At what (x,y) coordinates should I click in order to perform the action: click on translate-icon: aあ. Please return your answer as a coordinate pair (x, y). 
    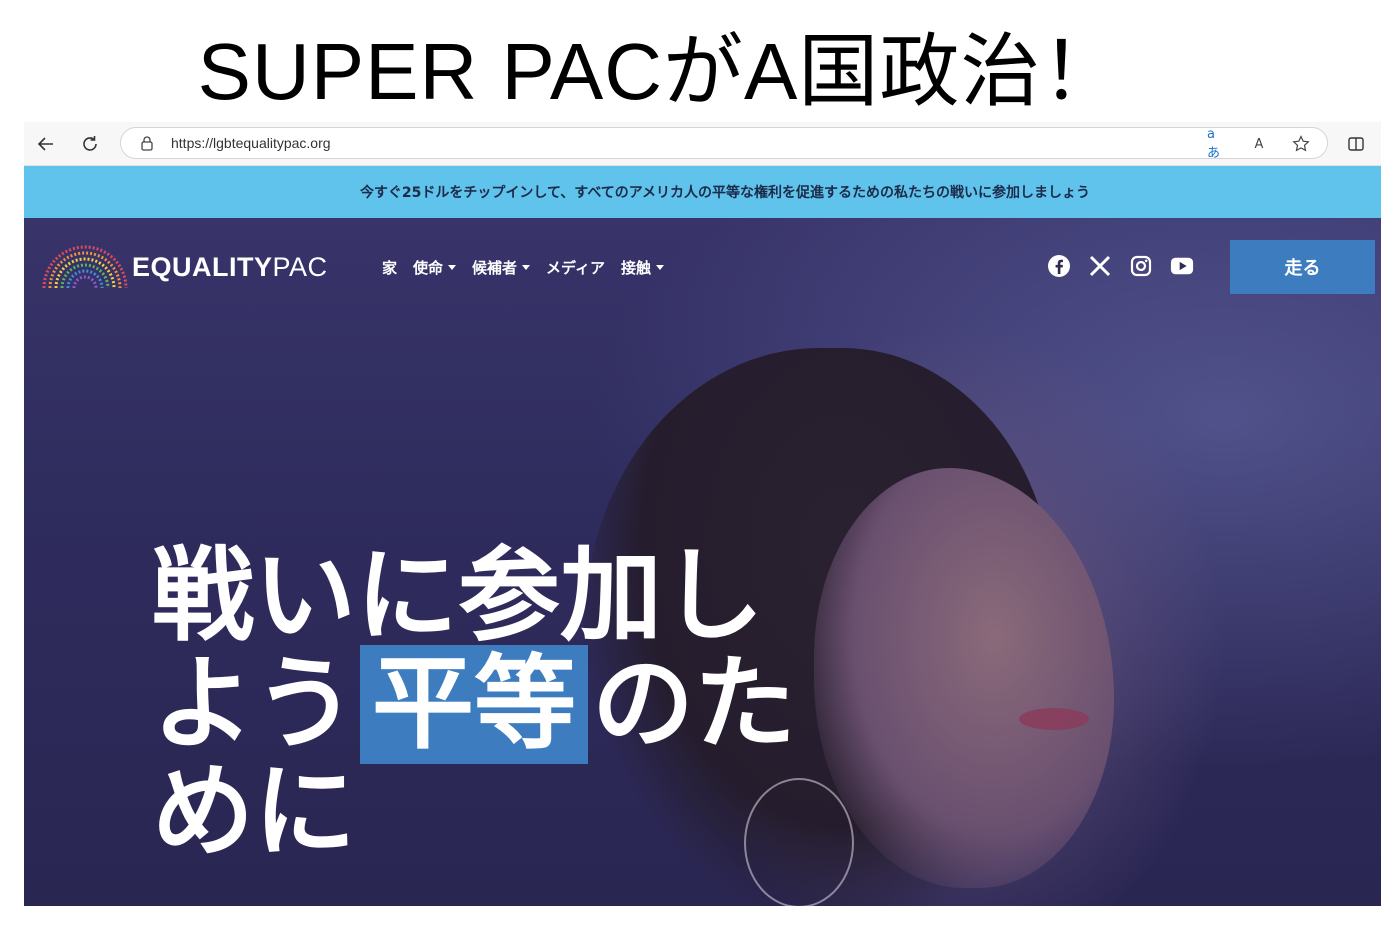
    Looking at the image, I should click on (1217, 144).